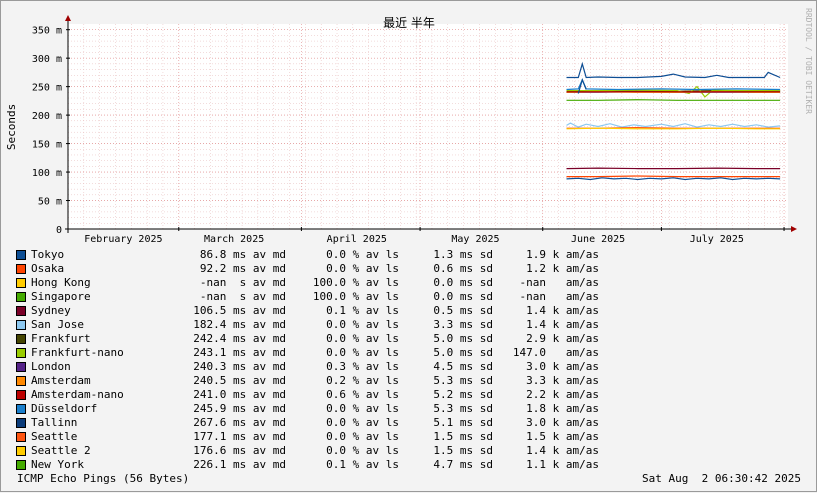 The image size is (817, 493). I want to click on legend-host-name: New York, so click(57, 464).